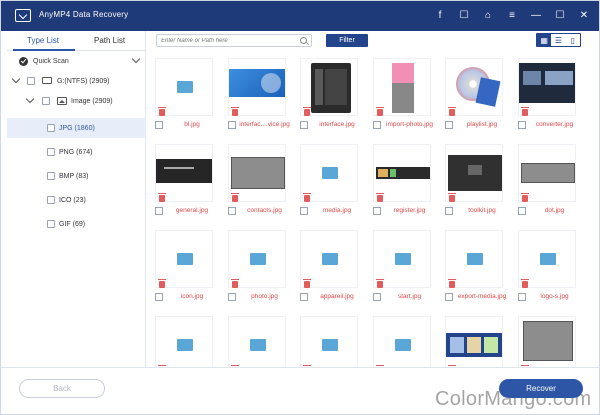  What do you see at coordinates (228, 41) in the screenshot?
I see `search-input` at bounding box center [228, 41].